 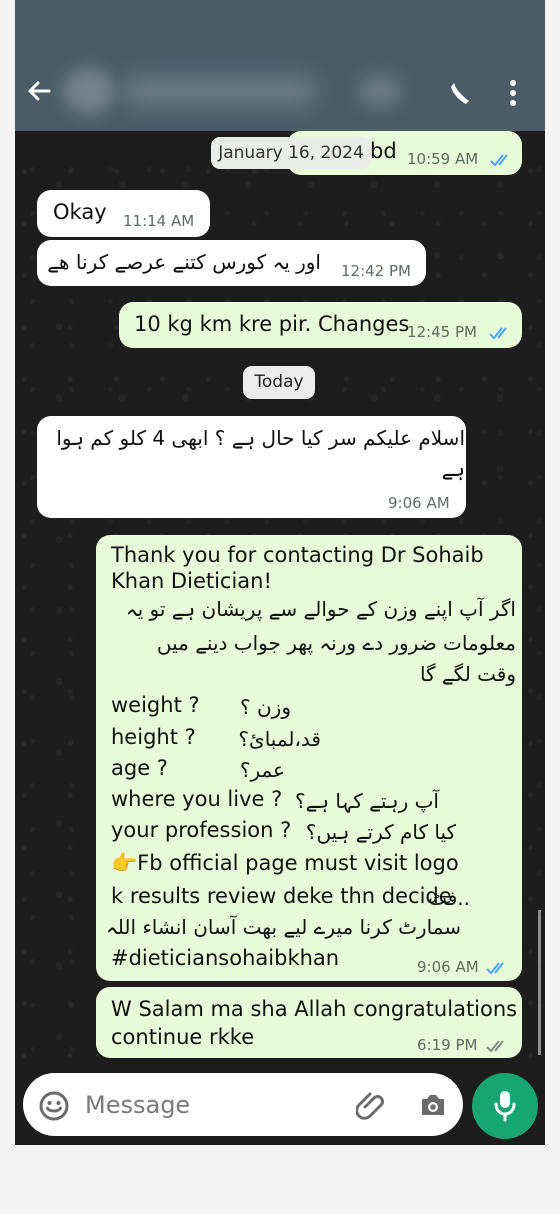 I want to click on message-text: 10 kg km kre pir. Changes, so click(x=272, y=324).